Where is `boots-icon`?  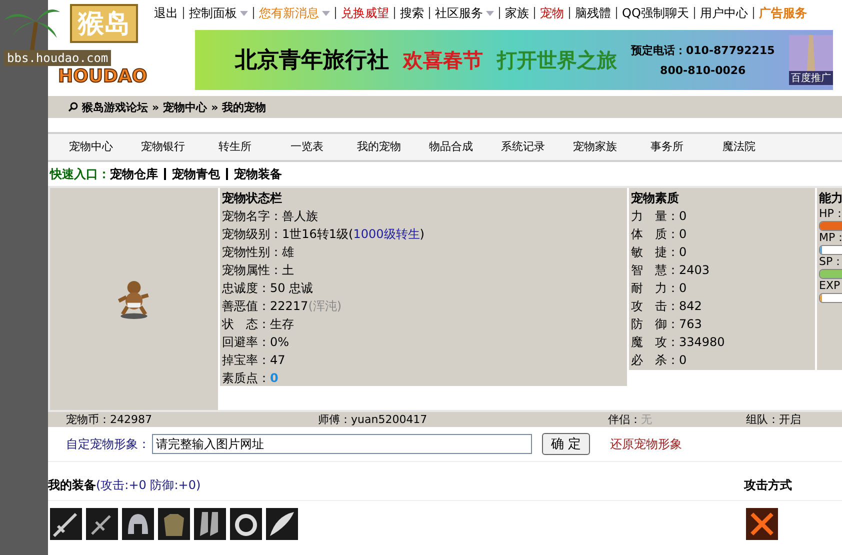 boots-icon is located at coordinates (210, 524).